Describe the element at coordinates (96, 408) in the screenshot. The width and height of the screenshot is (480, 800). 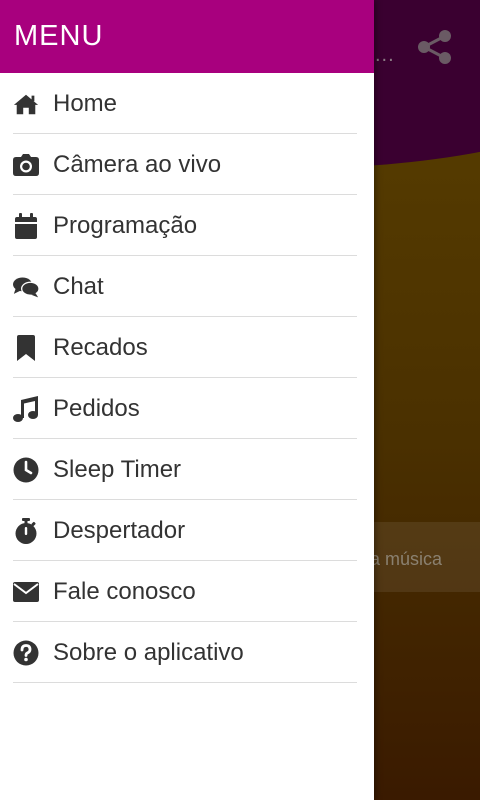
I see `menu-item-label: Pedidos` at that location.